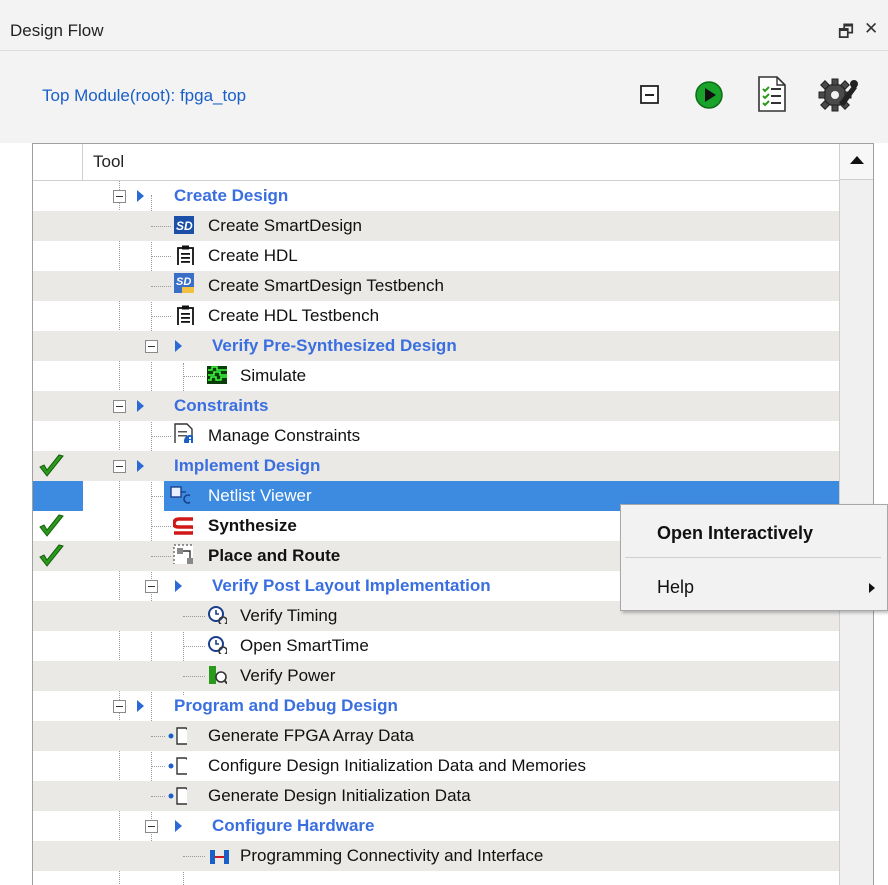 The height and width of the screenshot is (885, 888). What do you see at coordinates (231, 195) in the screenshot?
I see `row-label: Create Design` at bounding box center [231, 195].